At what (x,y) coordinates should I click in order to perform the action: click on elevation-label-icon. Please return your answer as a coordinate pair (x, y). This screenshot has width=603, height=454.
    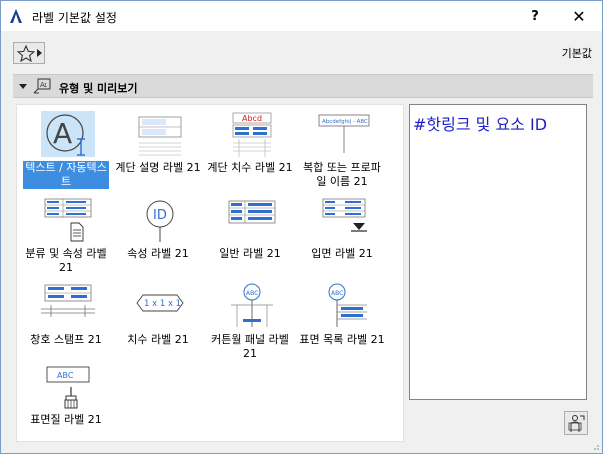
    Looking at the image, I should click on (344, 215).